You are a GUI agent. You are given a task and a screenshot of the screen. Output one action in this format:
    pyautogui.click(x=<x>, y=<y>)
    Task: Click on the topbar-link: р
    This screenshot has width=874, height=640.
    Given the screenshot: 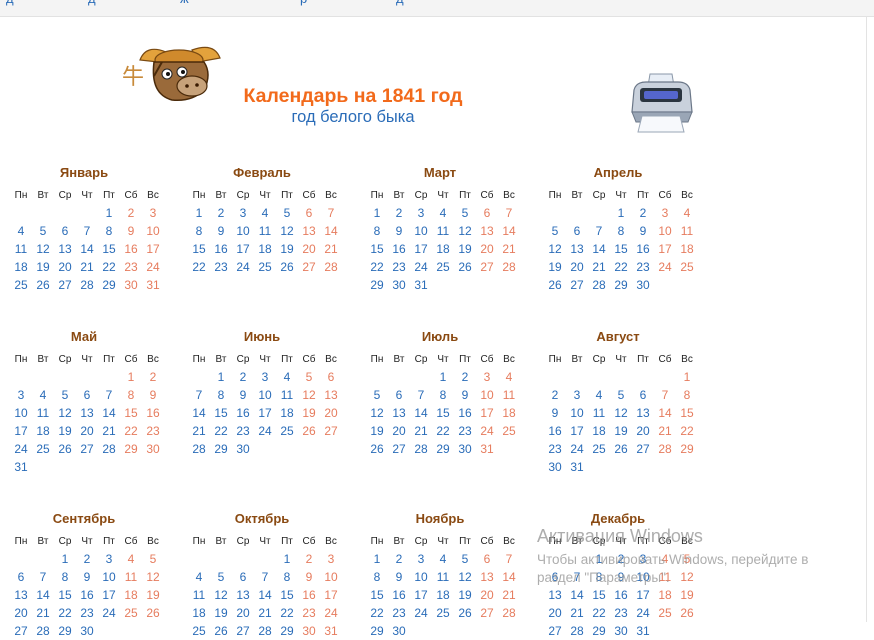 What is the action you would take?
    pyautogui.click(x=303, y=3)
    